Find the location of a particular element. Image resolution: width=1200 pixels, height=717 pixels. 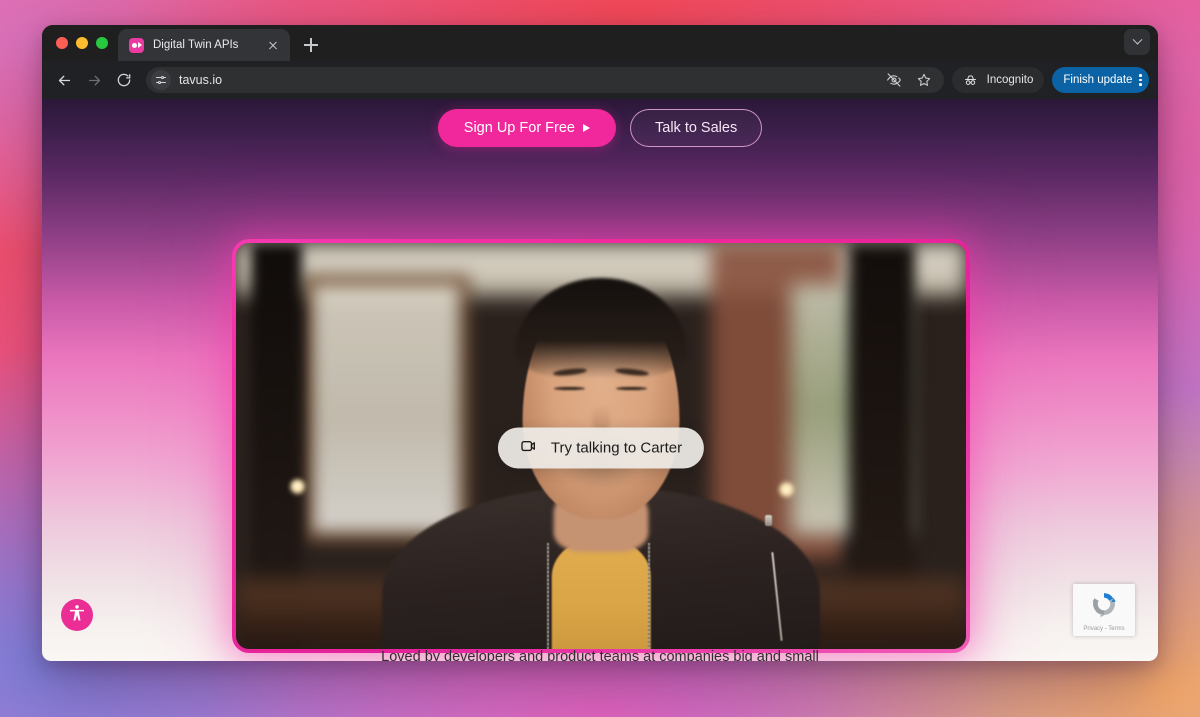

omnibox: tavus.io is located at coordinates (545, 80).